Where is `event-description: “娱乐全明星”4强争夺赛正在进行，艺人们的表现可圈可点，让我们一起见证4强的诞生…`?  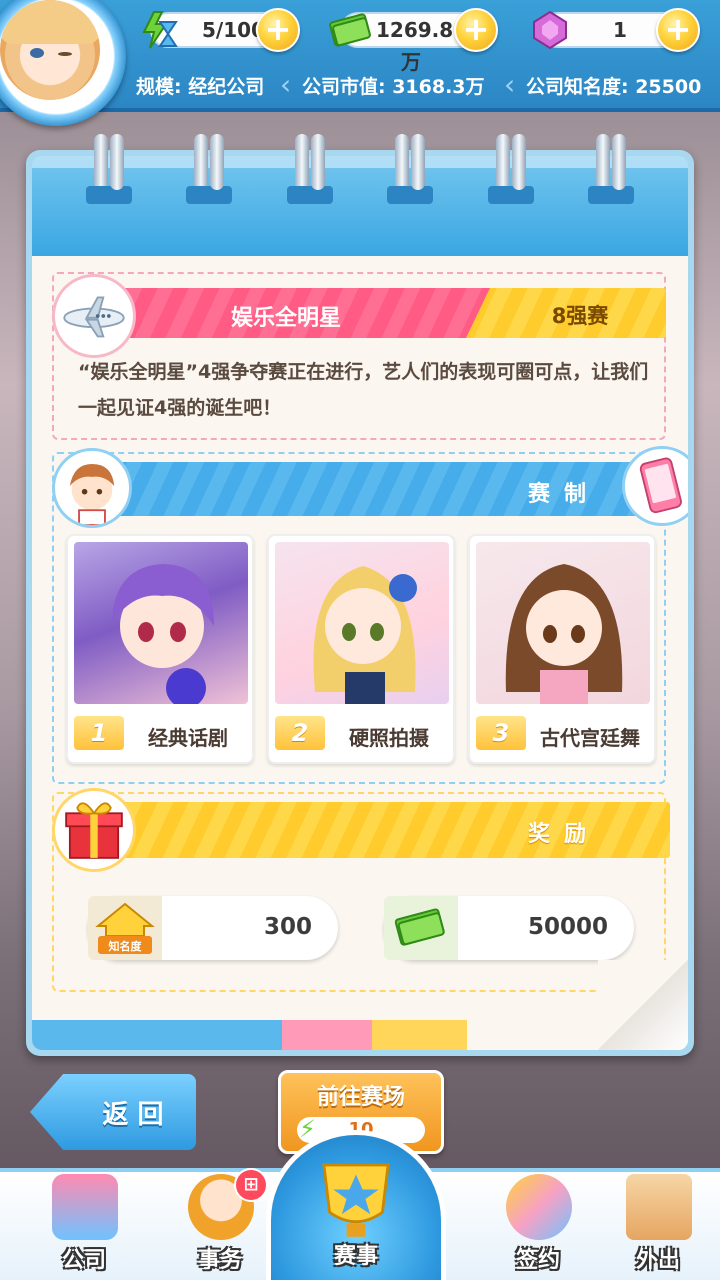 event-description: “娱乐全明星”4强争夺赛正在进行，艺人们的表现可圈可点，让我们一起见证4强的诞生… is located at coordinates (363, 390).